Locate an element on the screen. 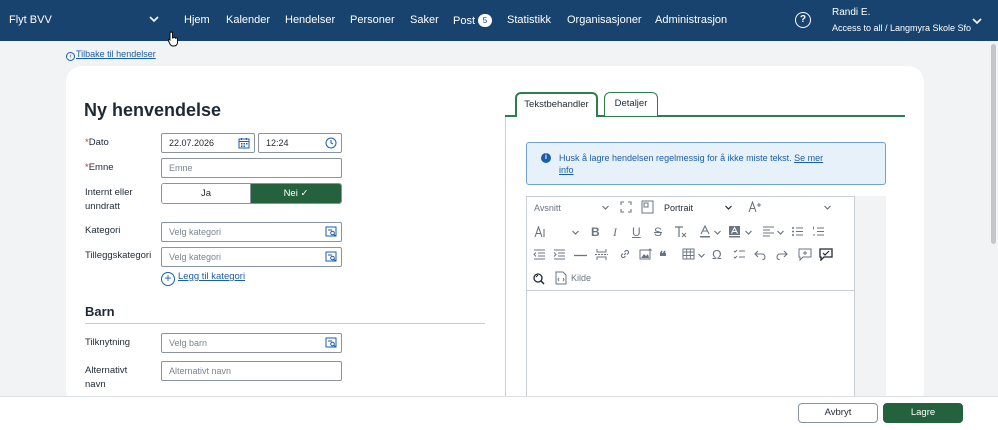  numbered-list-icon is located at coordinates (818, 231).